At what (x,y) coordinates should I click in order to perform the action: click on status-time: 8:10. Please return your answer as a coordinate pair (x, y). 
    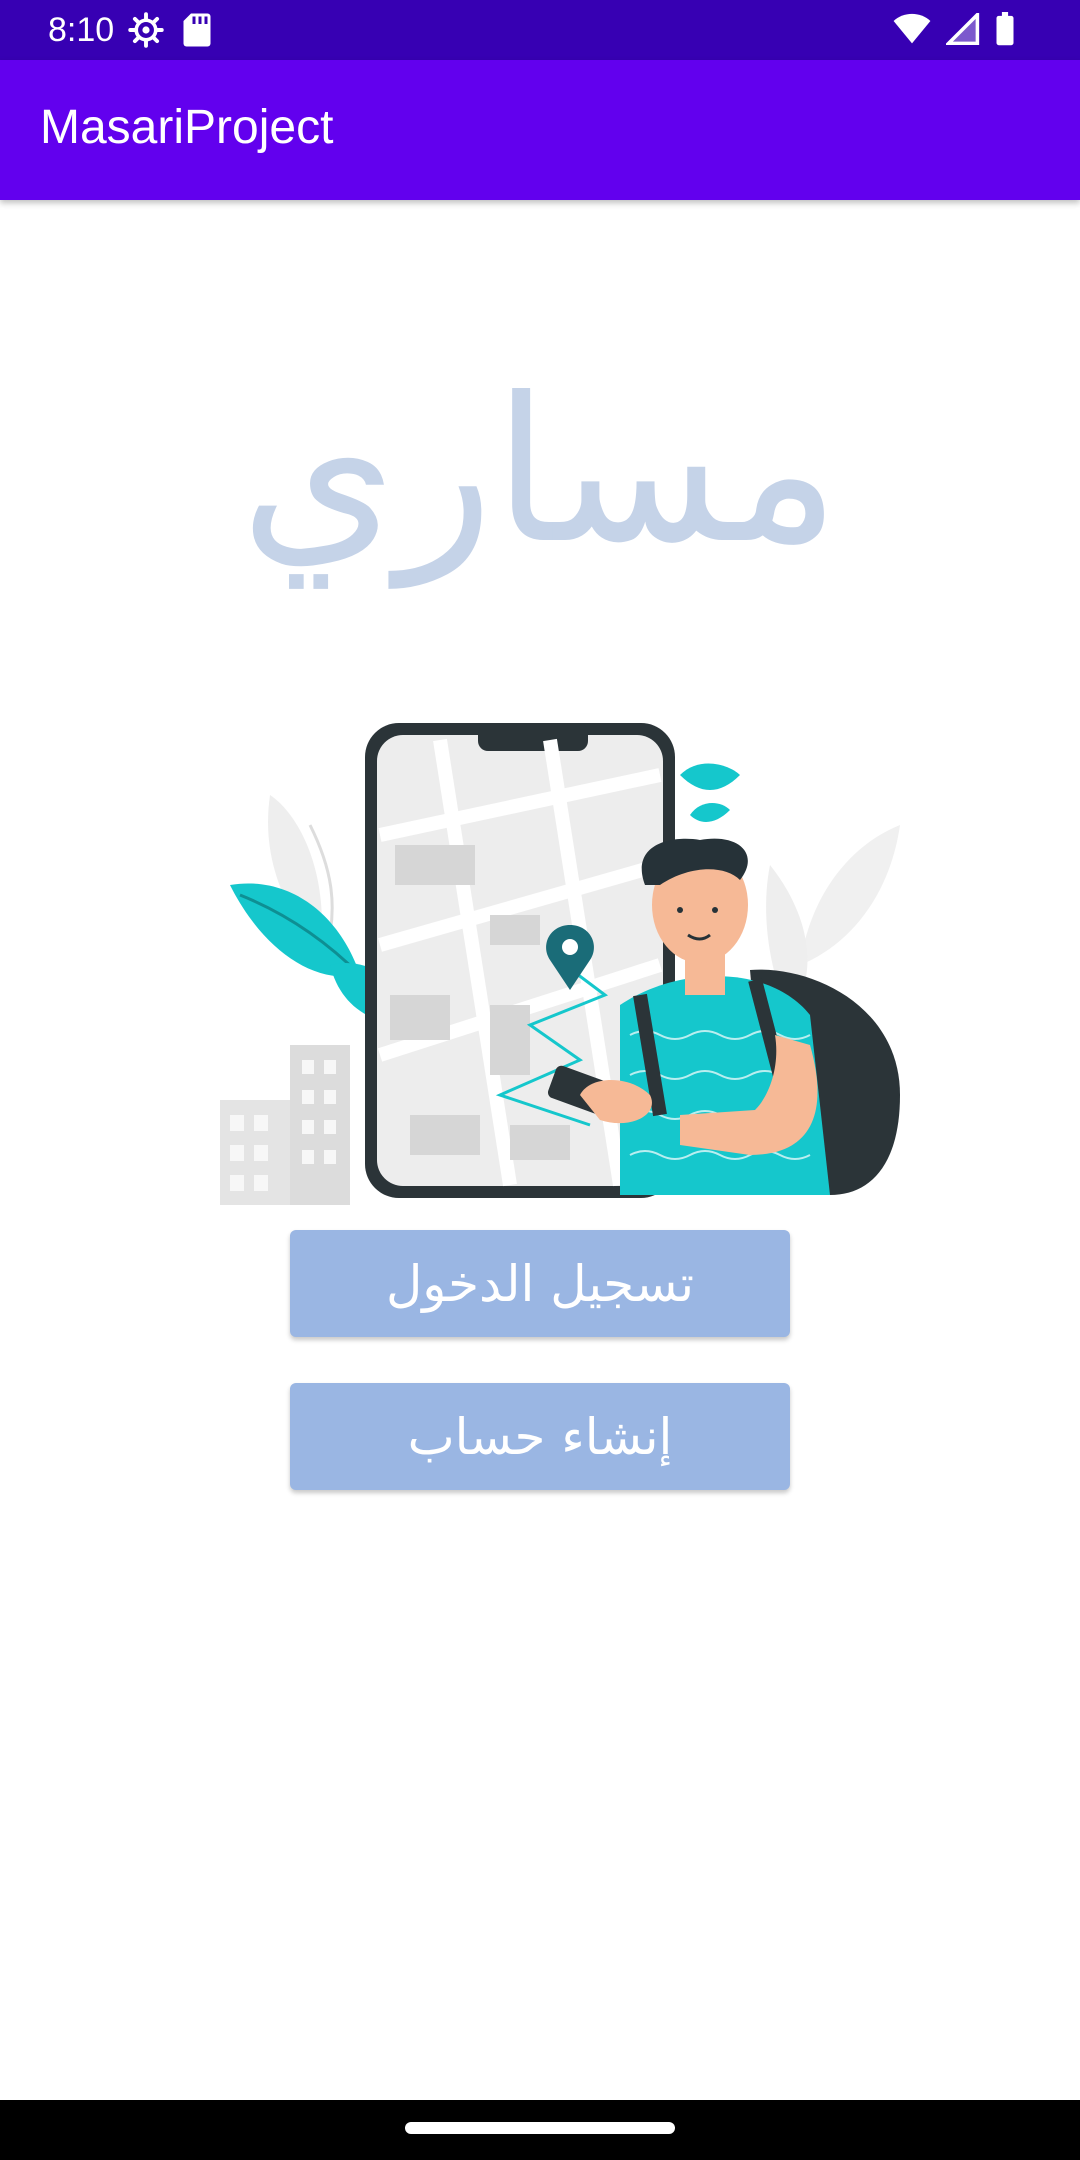
    Looking at the image, I should click on (81, 30).